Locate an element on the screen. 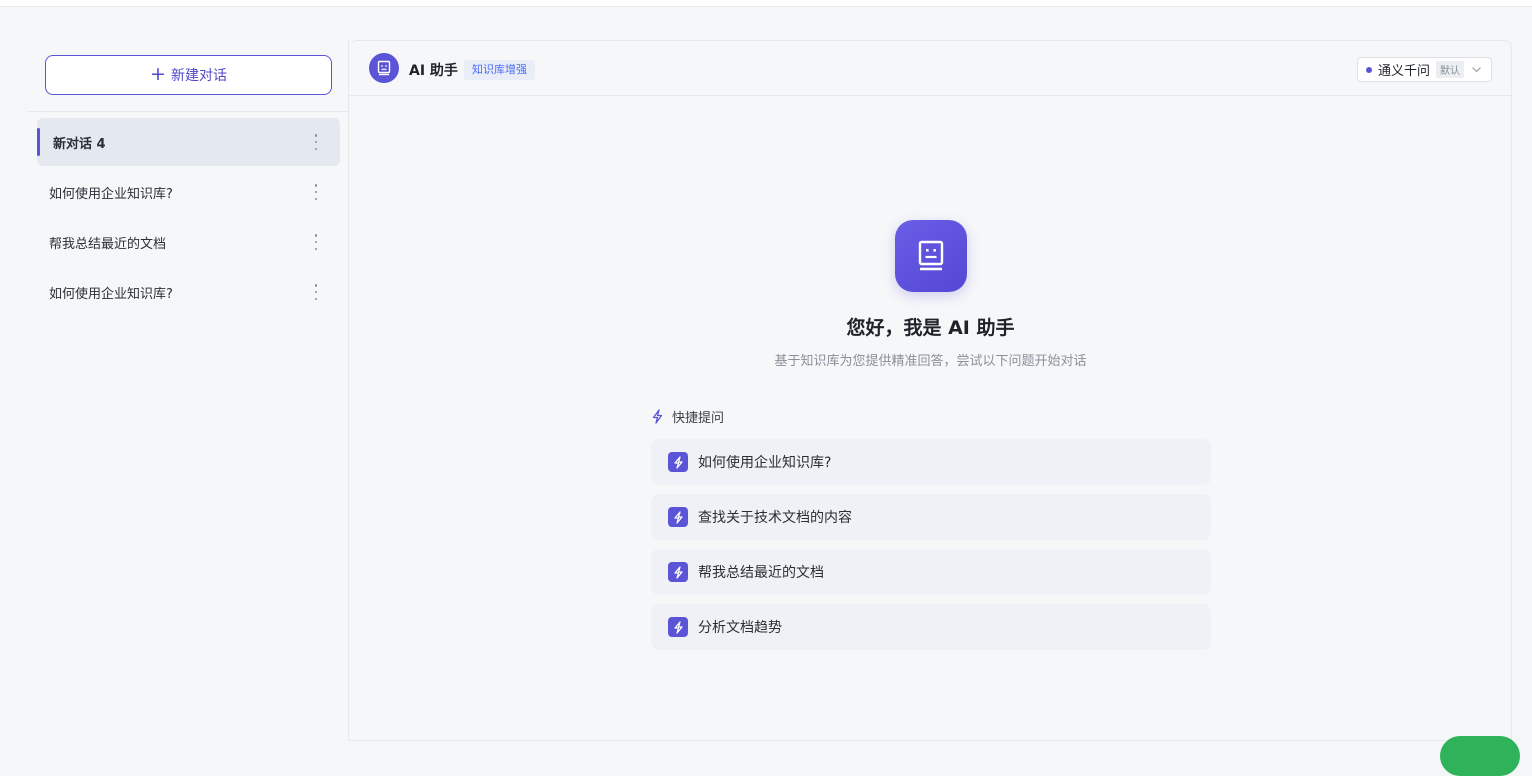 The height and width of the screenshot is (776, 1532). quick-questions-list: 如何使用企业知识库? 查找关于技术文档的内容 帮我总结最近的文档 分析文档趋势 is located at coordinates (931, 549).